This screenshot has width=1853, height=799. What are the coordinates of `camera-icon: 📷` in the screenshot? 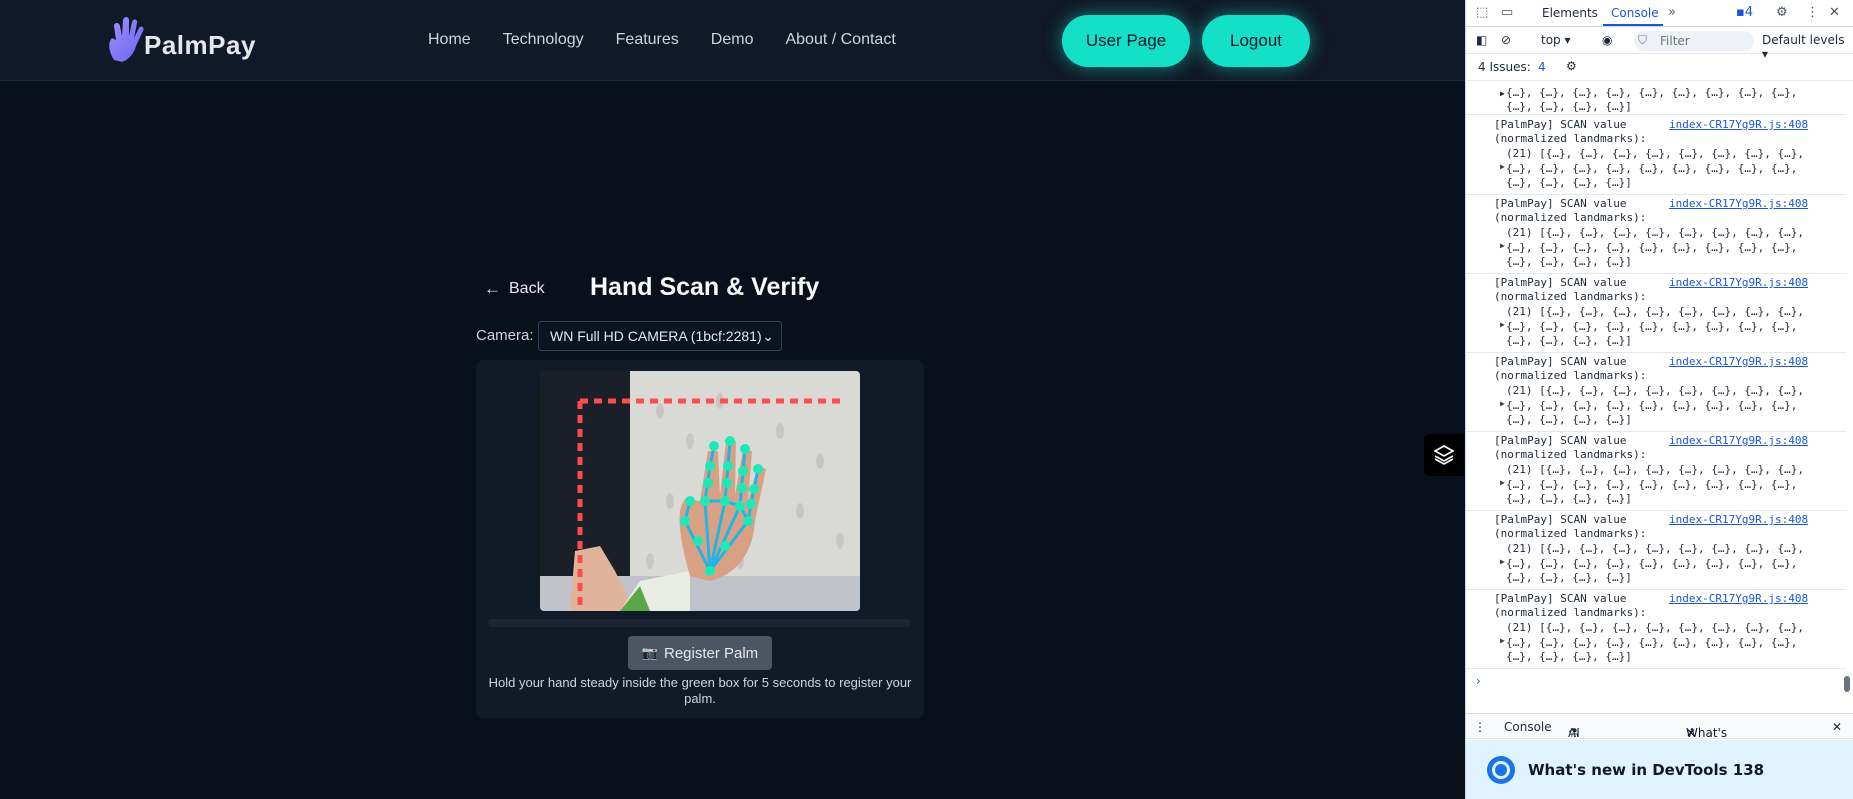 It's located at (649, 652).